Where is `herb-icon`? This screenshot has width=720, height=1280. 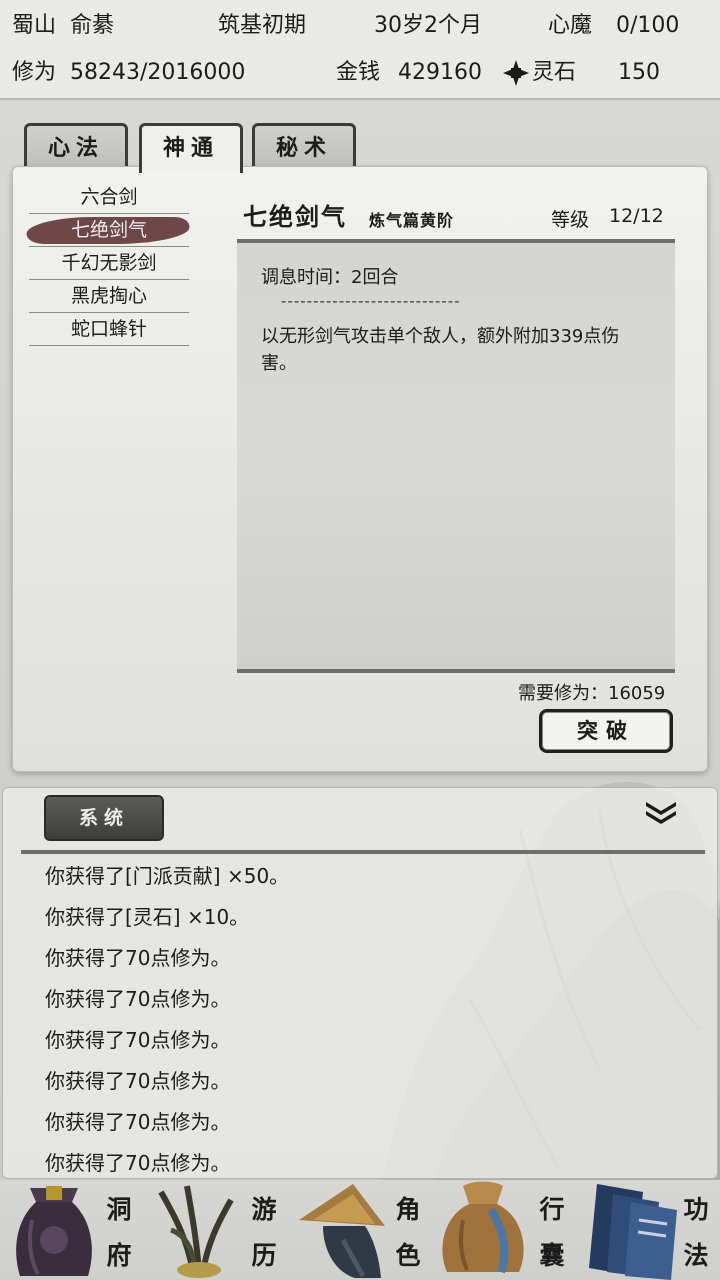
herb-icon is located at coordinates (196, 1231).